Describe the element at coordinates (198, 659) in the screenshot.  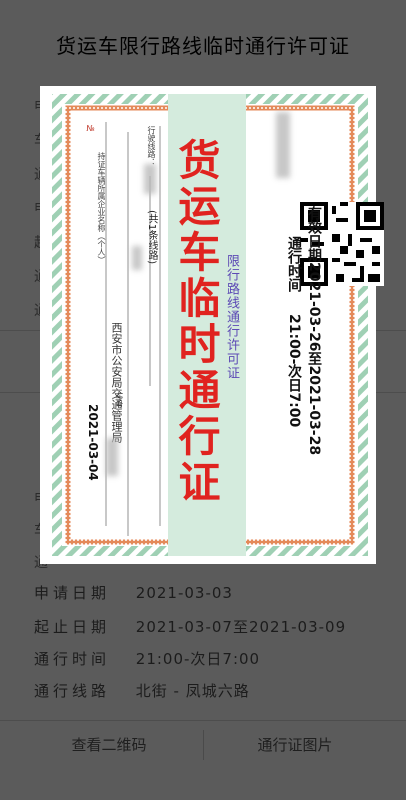
I see `detail-value: 21:00-次日7:00` at that location.